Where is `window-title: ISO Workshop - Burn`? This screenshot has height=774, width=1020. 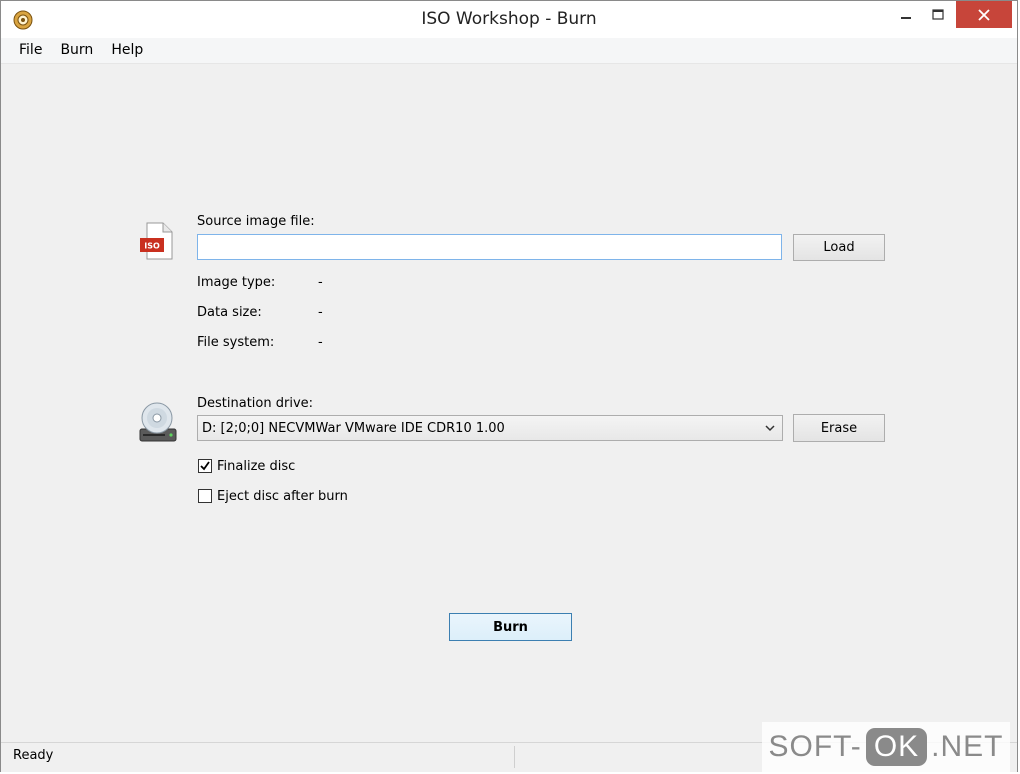
window-title: ISO Workshop - Burn is located at coordinates (509, 19).